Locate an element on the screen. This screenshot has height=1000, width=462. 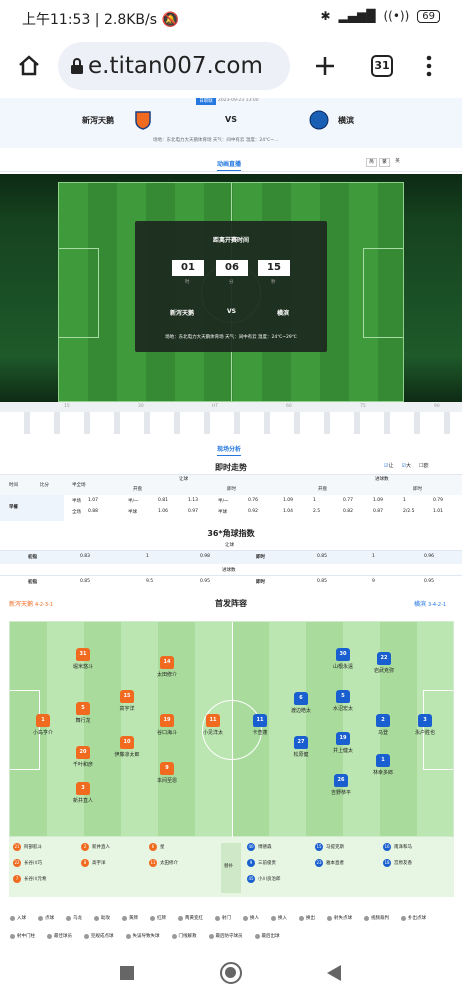
subs_away-item: 40 博德森 is located at coordinates (259, 847).